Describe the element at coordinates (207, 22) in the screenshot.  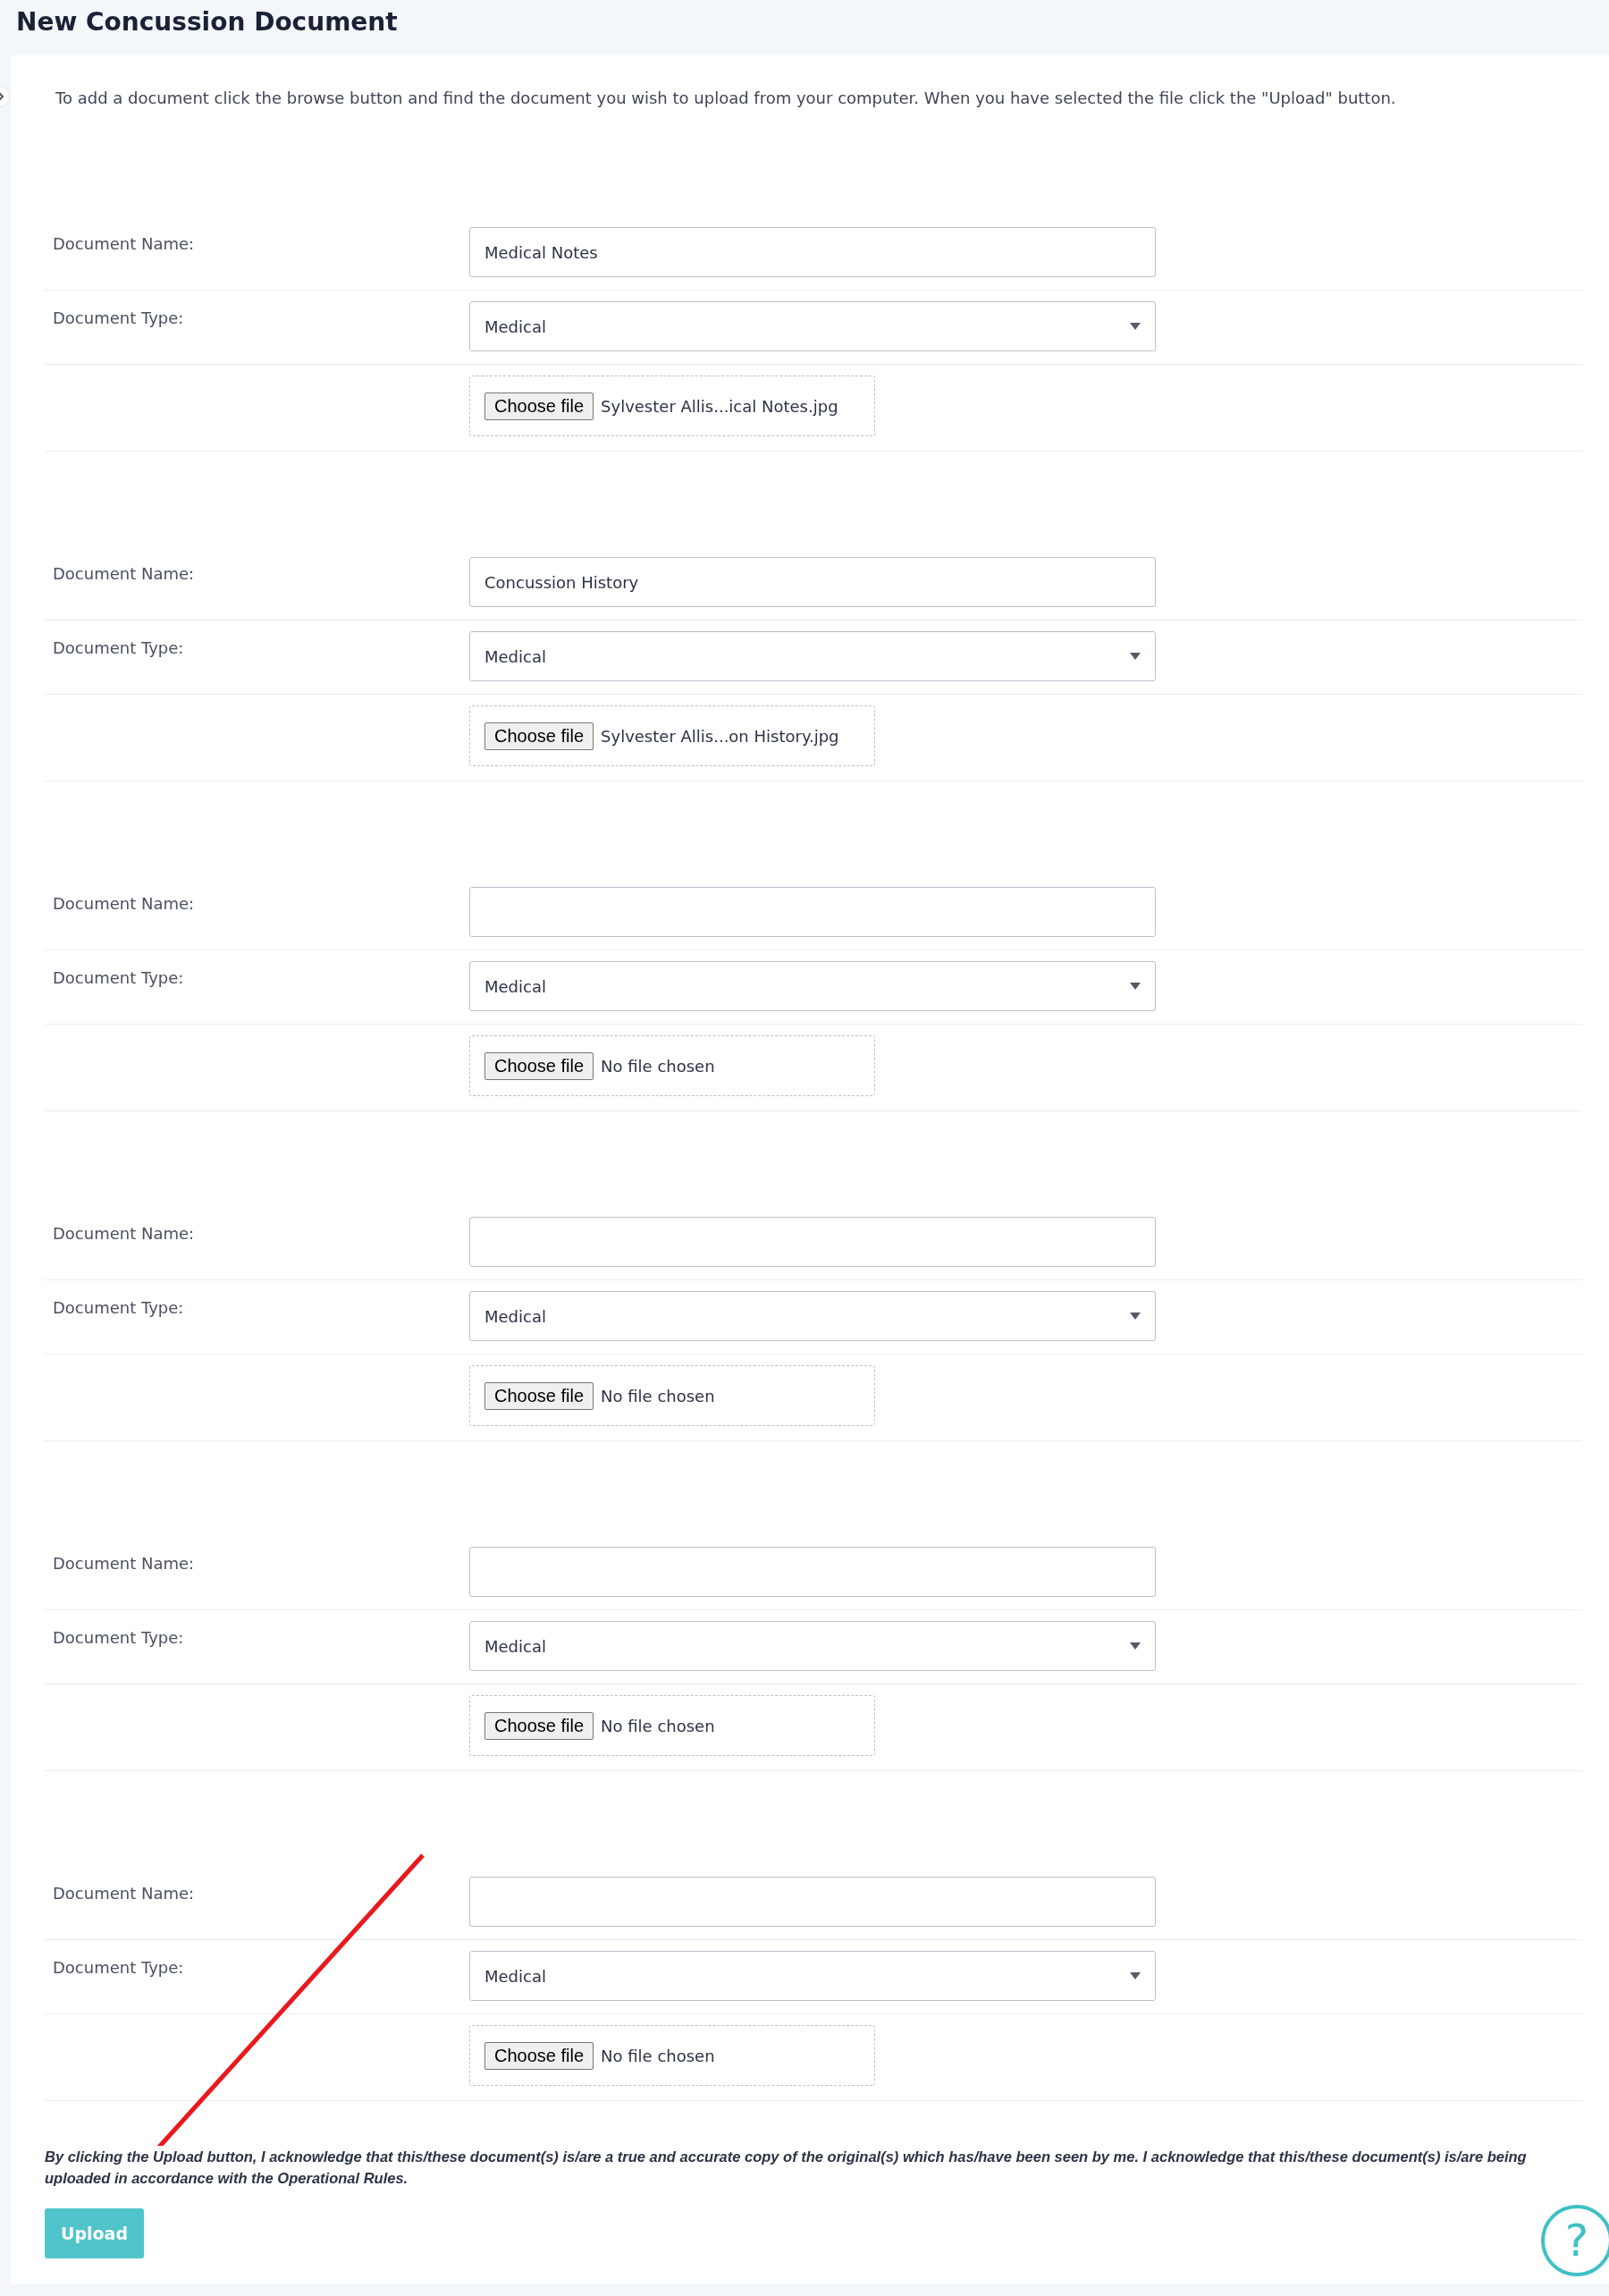
I see `page-title: New Concussion Document` at that location.